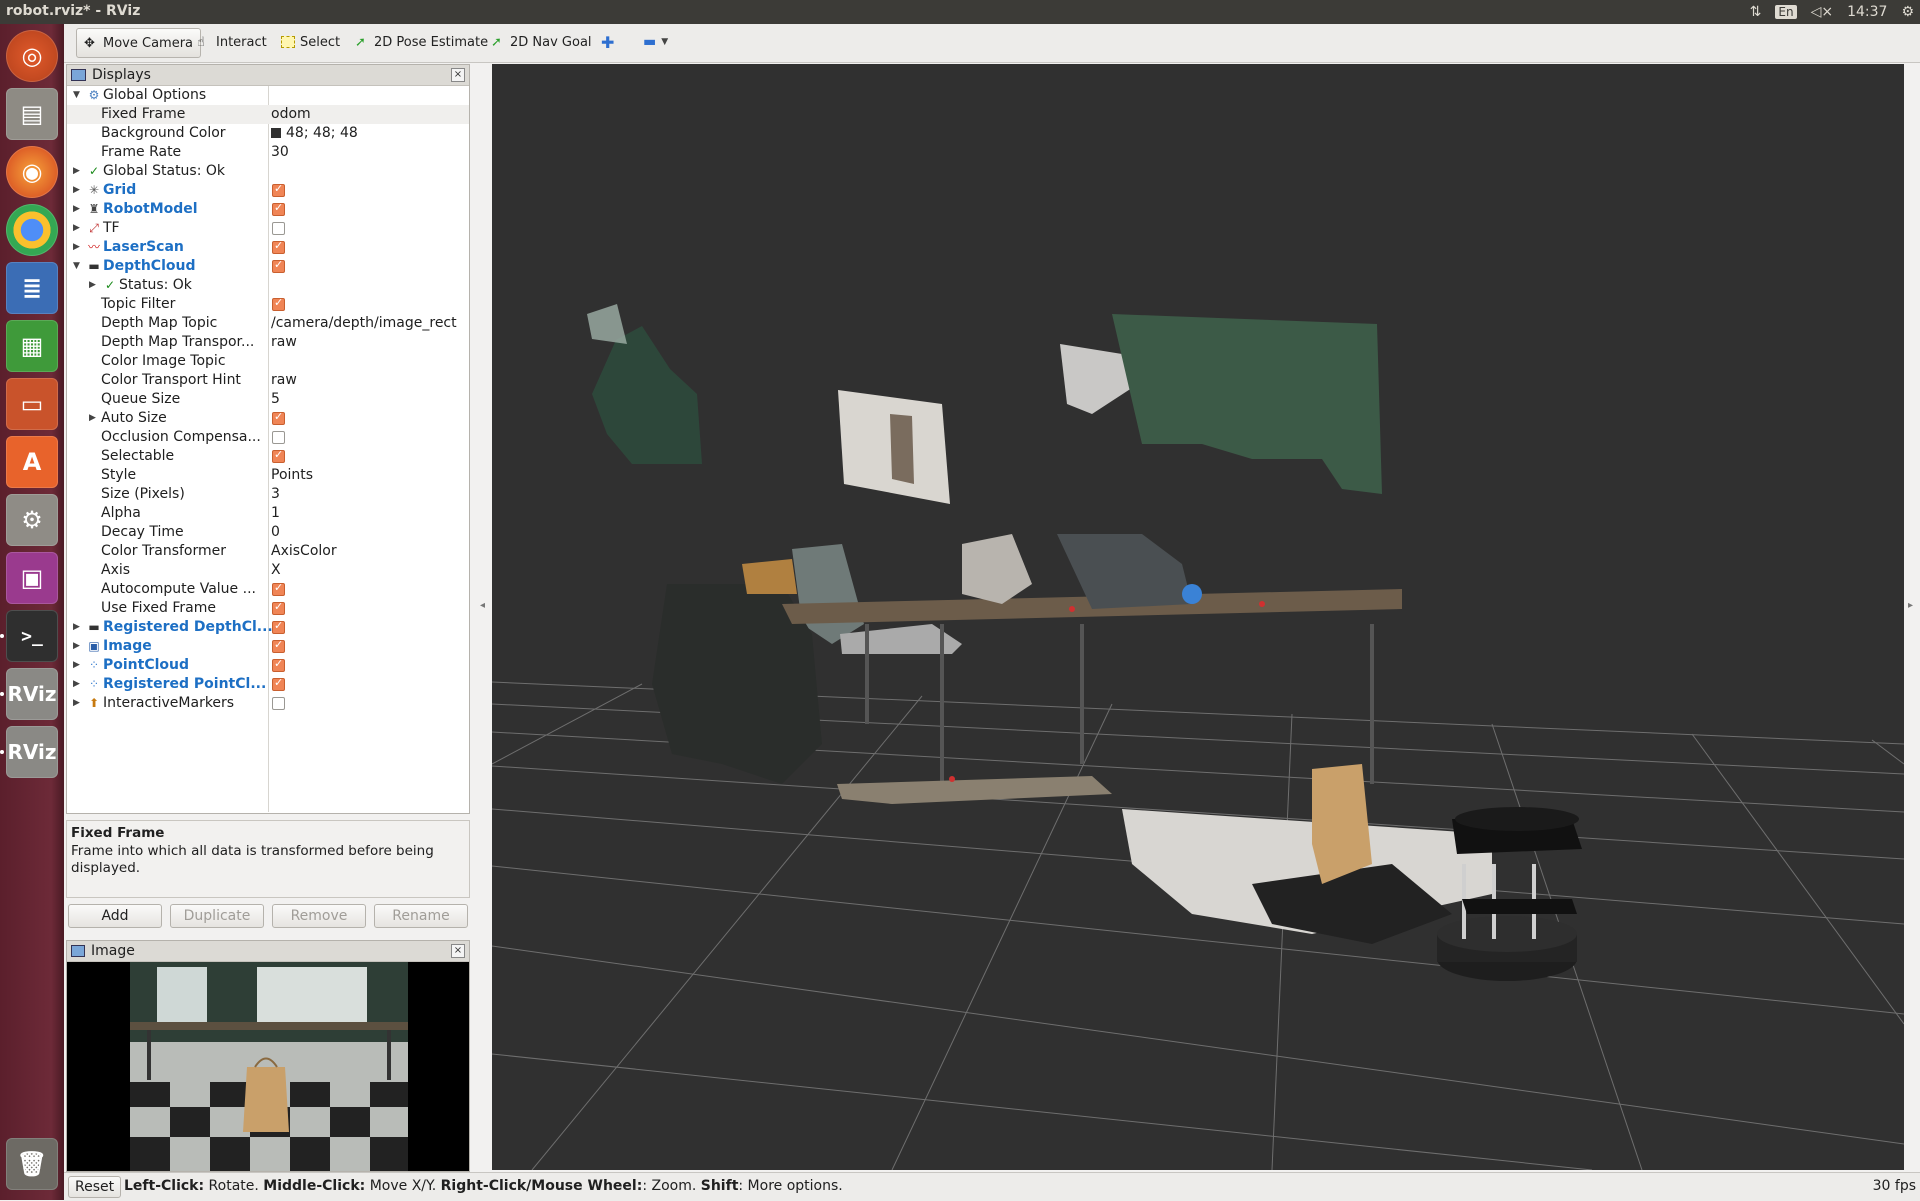 The height and width of the screenshot is (1201, 1920). I want to click on display-row: Alpha 1, so click(268, 513).